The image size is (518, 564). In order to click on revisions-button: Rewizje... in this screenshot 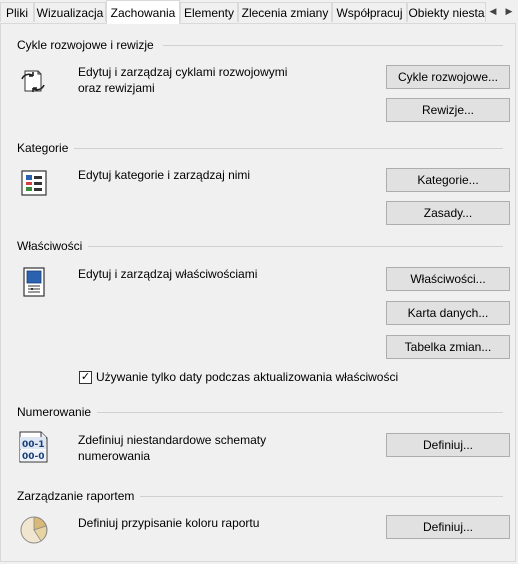, I will do `click(448, 110)`.